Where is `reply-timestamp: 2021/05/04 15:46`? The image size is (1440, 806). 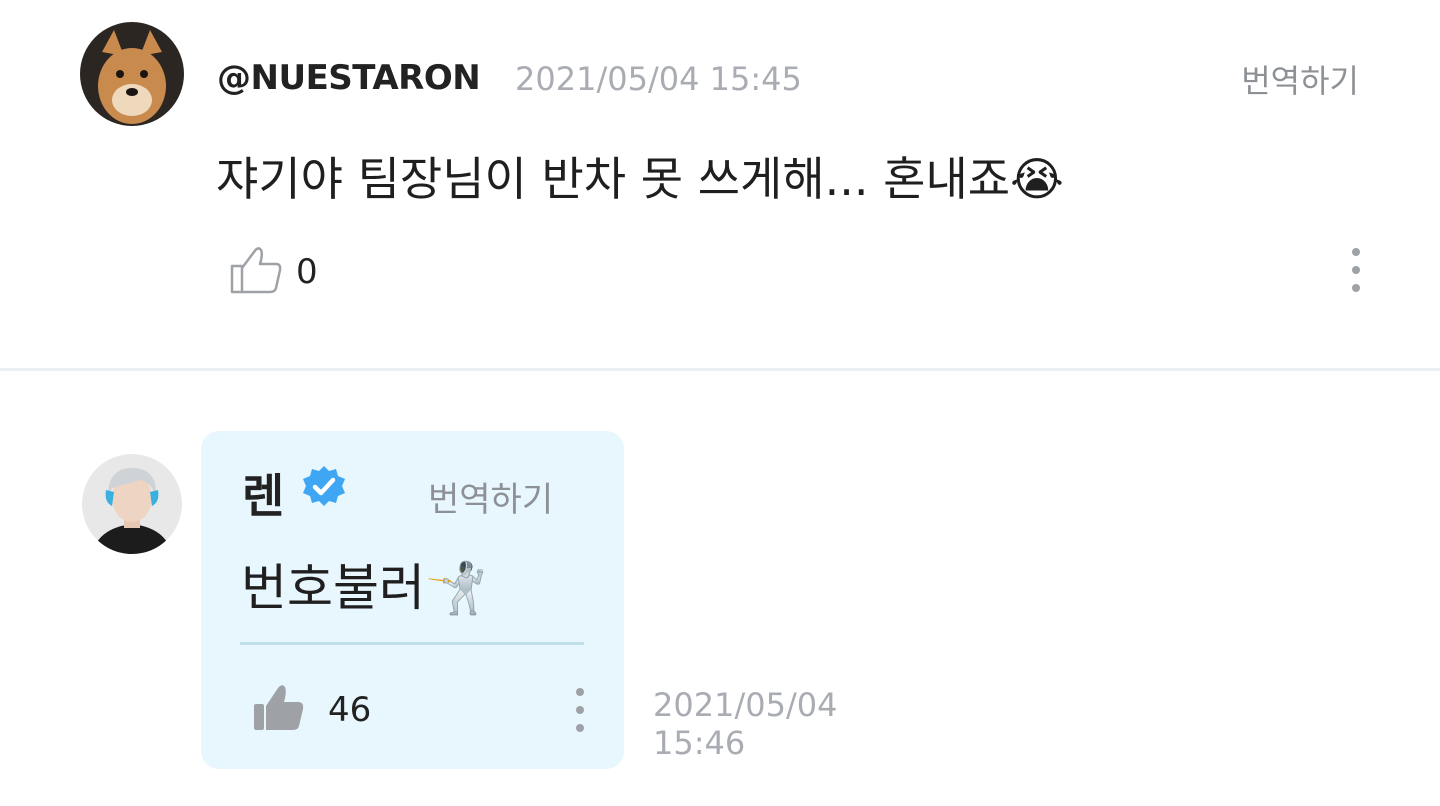
reply-timestamp: 2021/05/04 15:46 is located at coordinates (773, 724).